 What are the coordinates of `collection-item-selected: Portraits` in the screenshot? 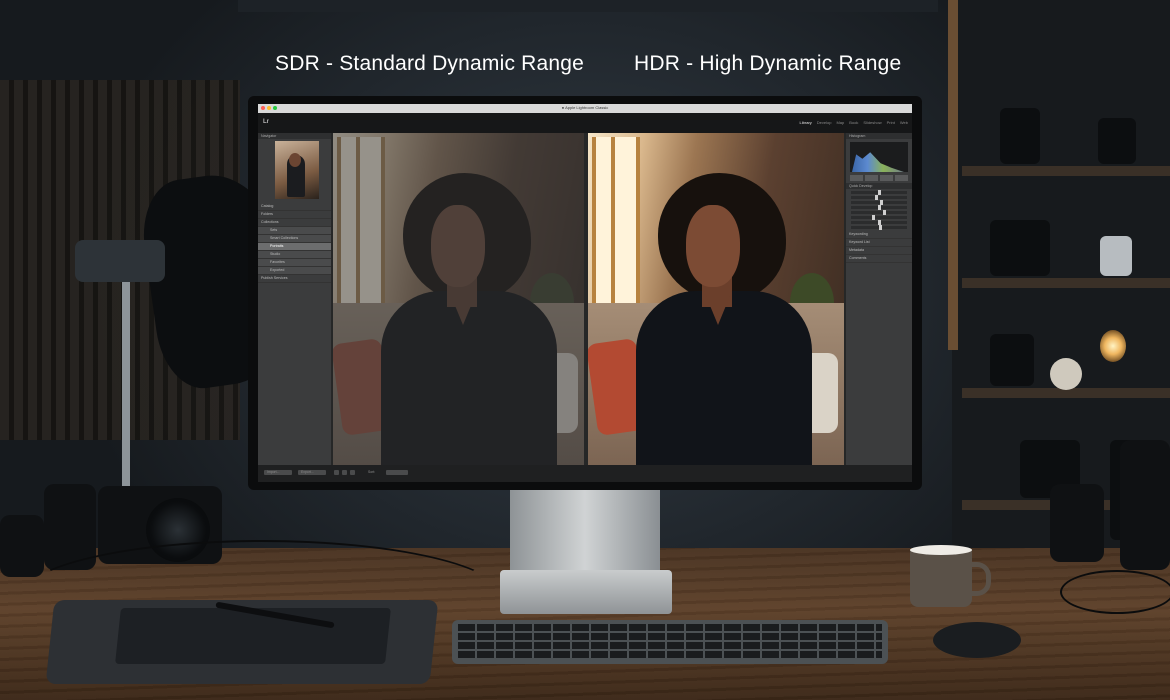 It's located at (294, 247).